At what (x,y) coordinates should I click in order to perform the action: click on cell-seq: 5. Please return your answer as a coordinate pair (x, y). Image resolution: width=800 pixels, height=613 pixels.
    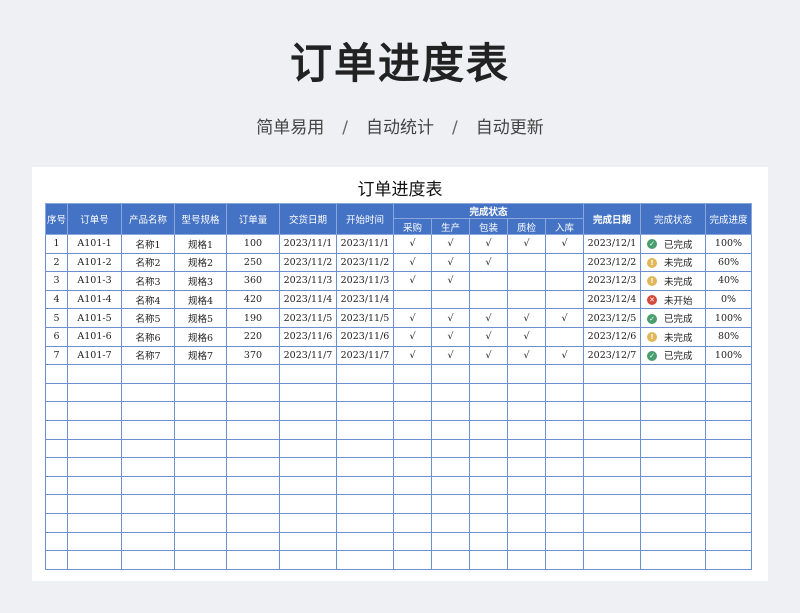
    Looking at the image, I should click on (56, 318).